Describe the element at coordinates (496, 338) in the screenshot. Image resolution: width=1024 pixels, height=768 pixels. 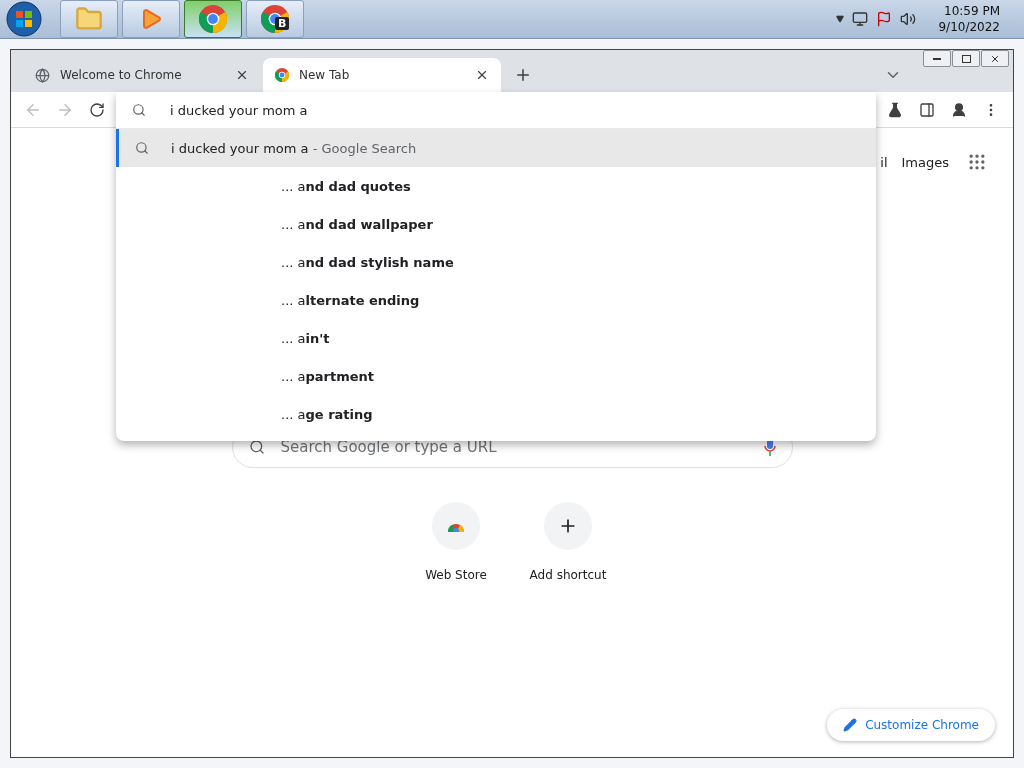
I see `suggestion-item: ... ain't` at that location.